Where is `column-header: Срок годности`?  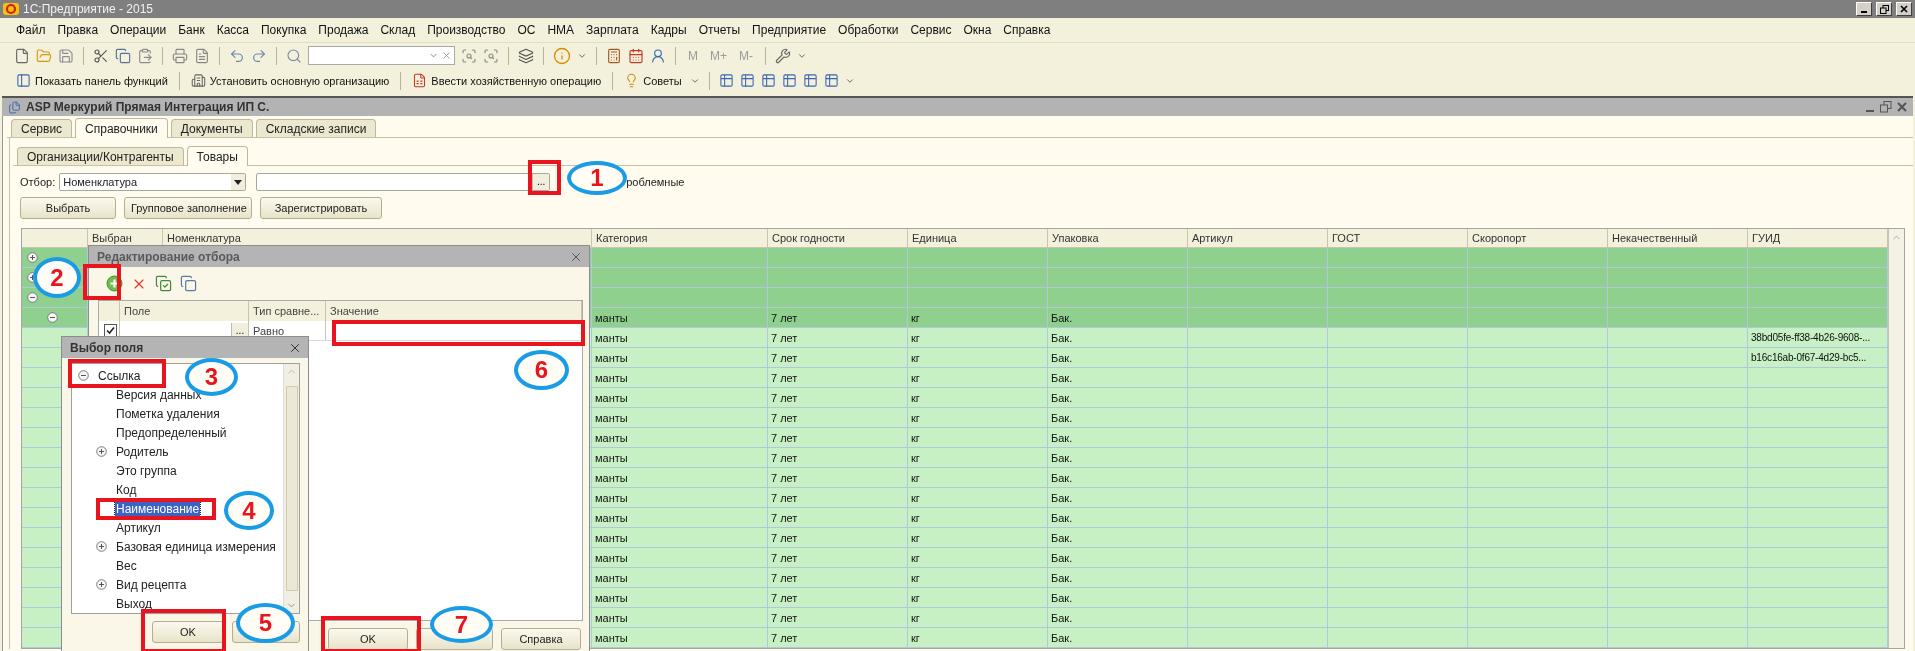 column-header: Срок годности is located at coordinates (838, 238).